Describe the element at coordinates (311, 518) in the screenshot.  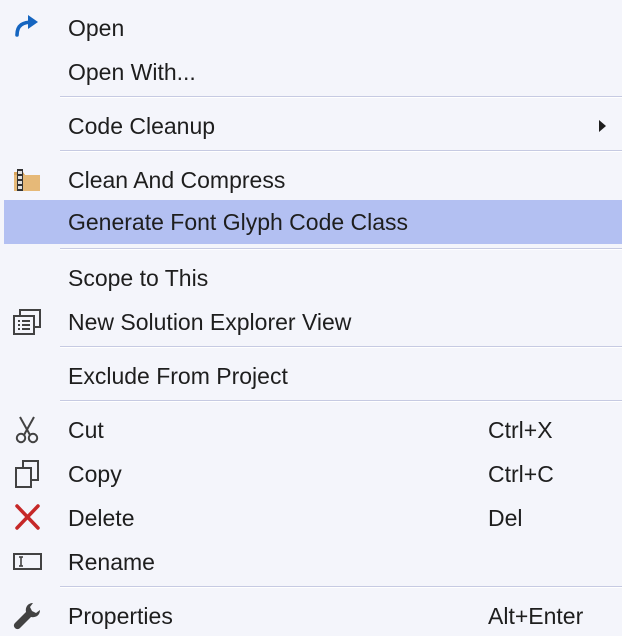
I see `menu-item-delete: Delete Del` at that location.